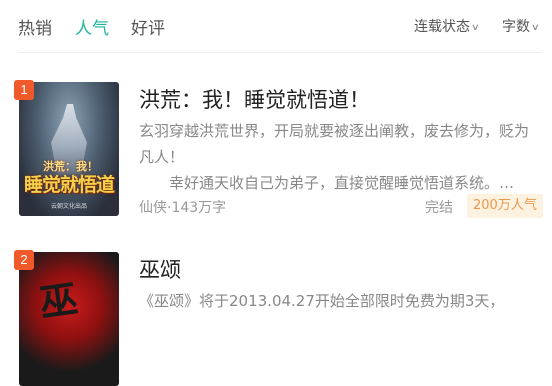  I want to click on book-description: 《巫颂》将于2013.04.27开始全部限时免费为期3天，, so click(338, 301).